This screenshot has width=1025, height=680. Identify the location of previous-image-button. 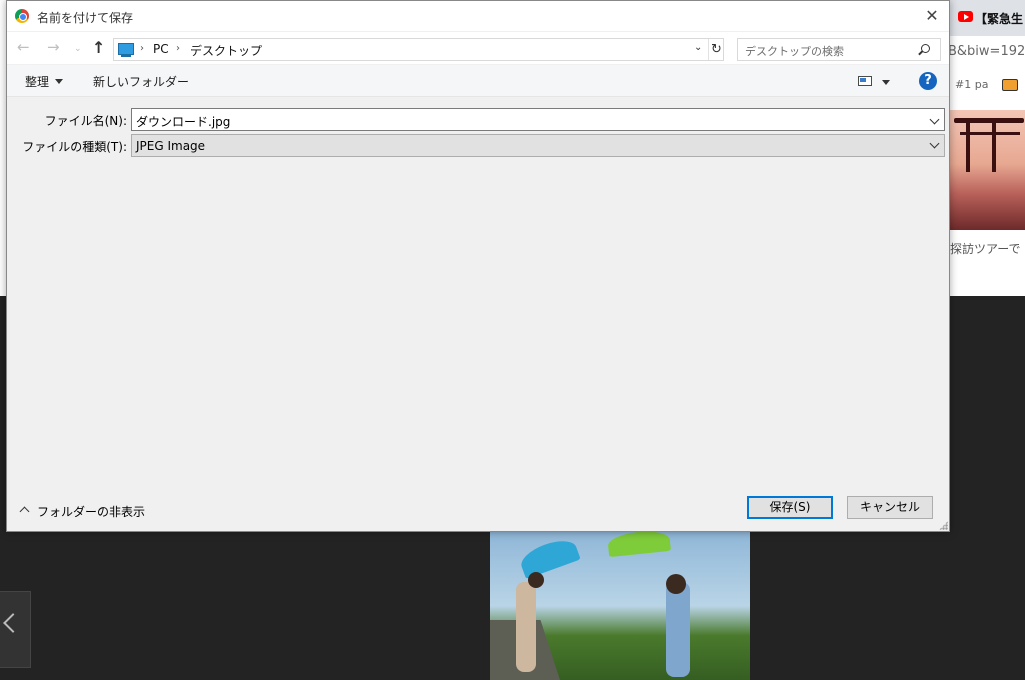
(15, 629).